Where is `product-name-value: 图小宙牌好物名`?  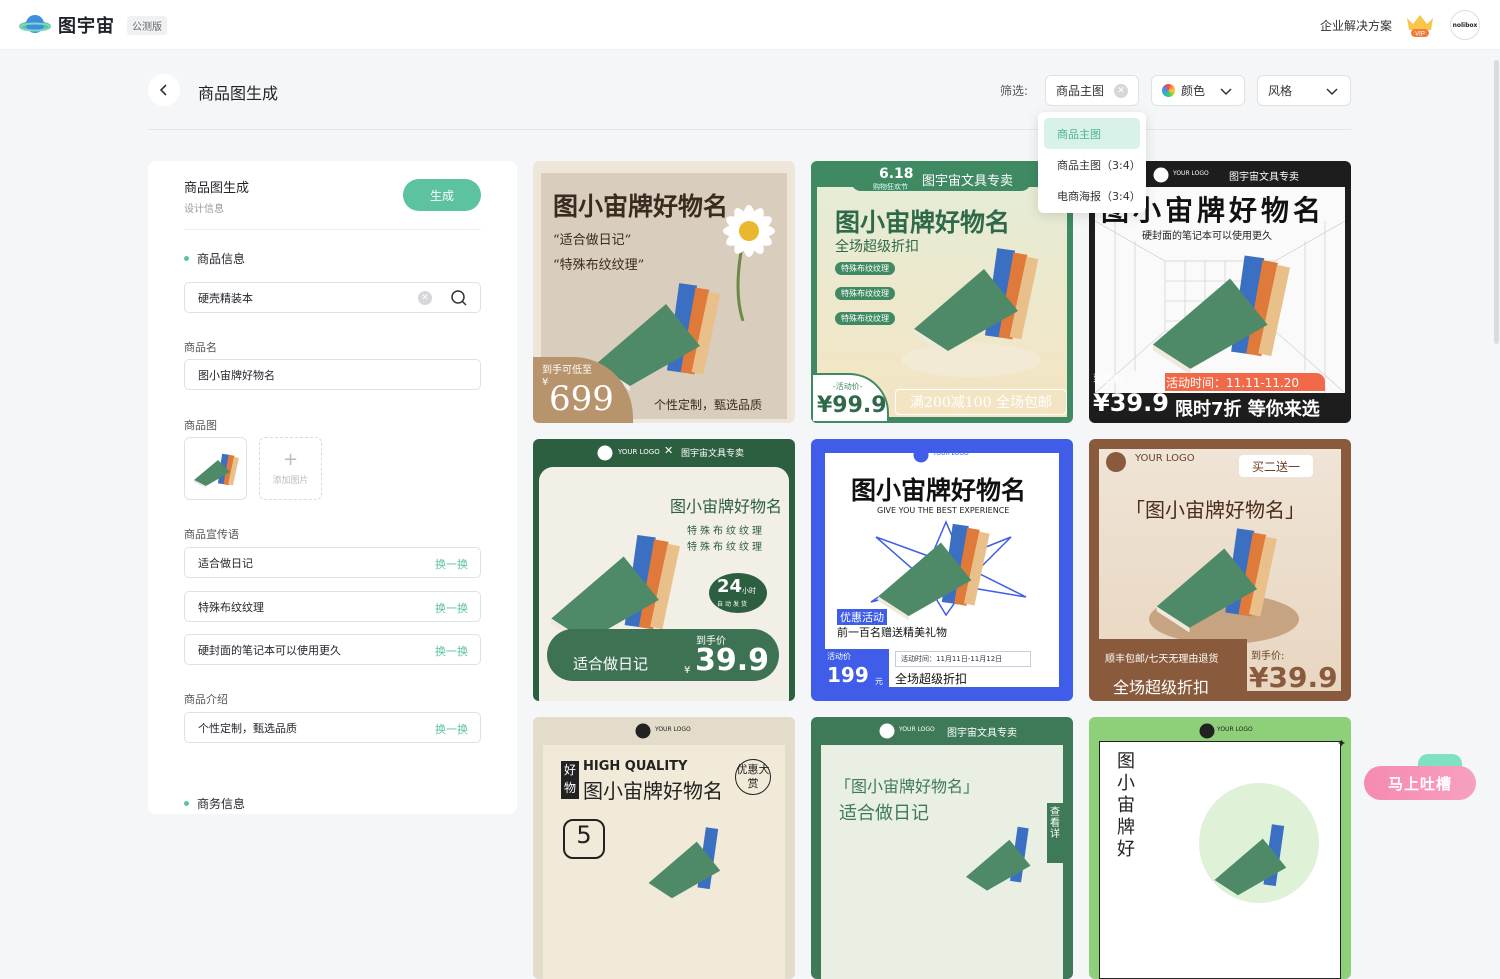 product-name-value: 图小宙牌好物名 is located at coordinates (236, 375).